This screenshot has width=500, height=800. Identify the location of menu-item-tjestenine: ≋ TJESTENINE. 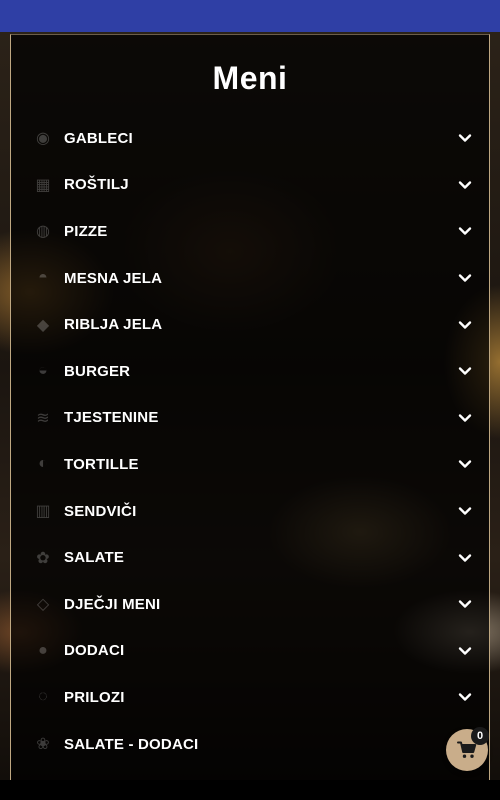
(250, 418).